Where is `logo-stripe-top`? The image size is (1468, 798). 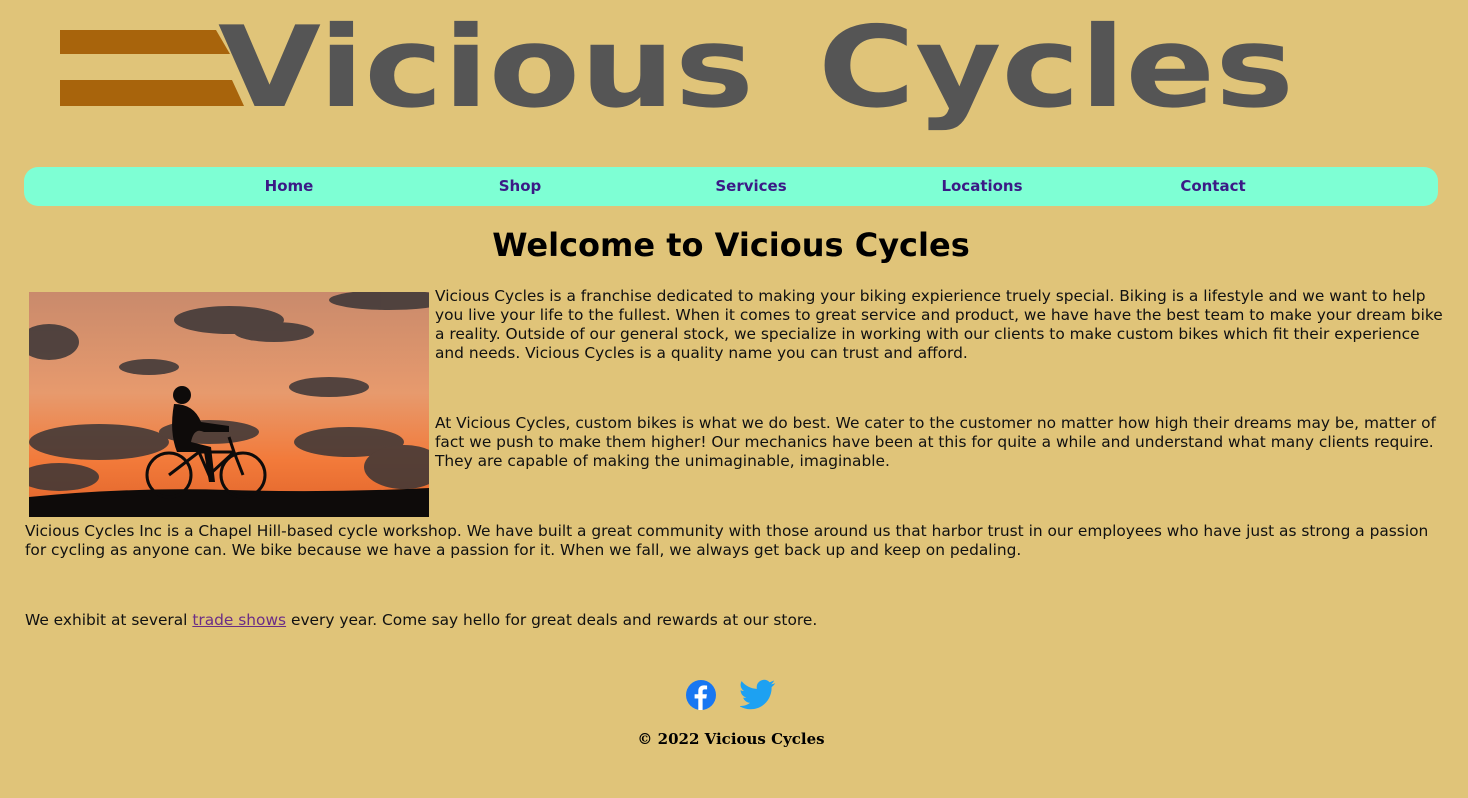
logo-stripe-top is located at coordinates (145, 42).